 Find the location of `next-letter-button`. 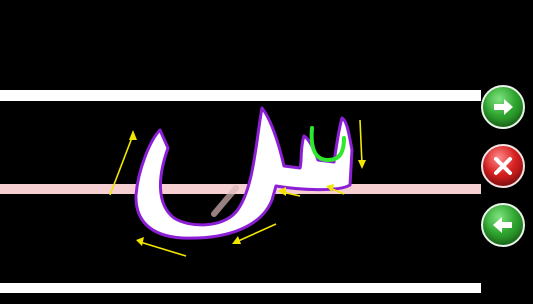

next-letter-button is located at coordinates (503, 107).